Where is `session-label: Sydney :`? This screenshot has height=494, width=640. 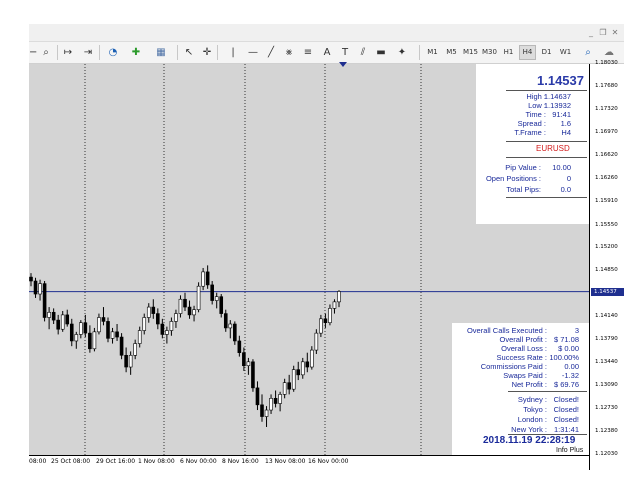
session-label: Sydney : is located at coordinates (532, 399).